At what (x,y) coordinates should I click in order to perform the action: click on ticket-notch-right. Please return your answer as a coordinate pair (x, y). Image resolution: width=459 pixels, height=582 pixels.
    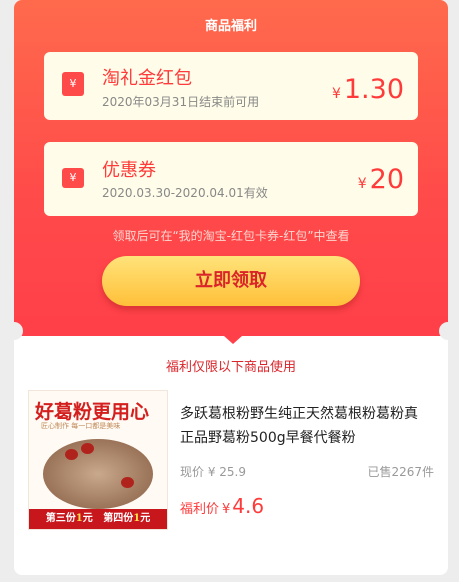
    Looking at the image, I should click on (443, 331).